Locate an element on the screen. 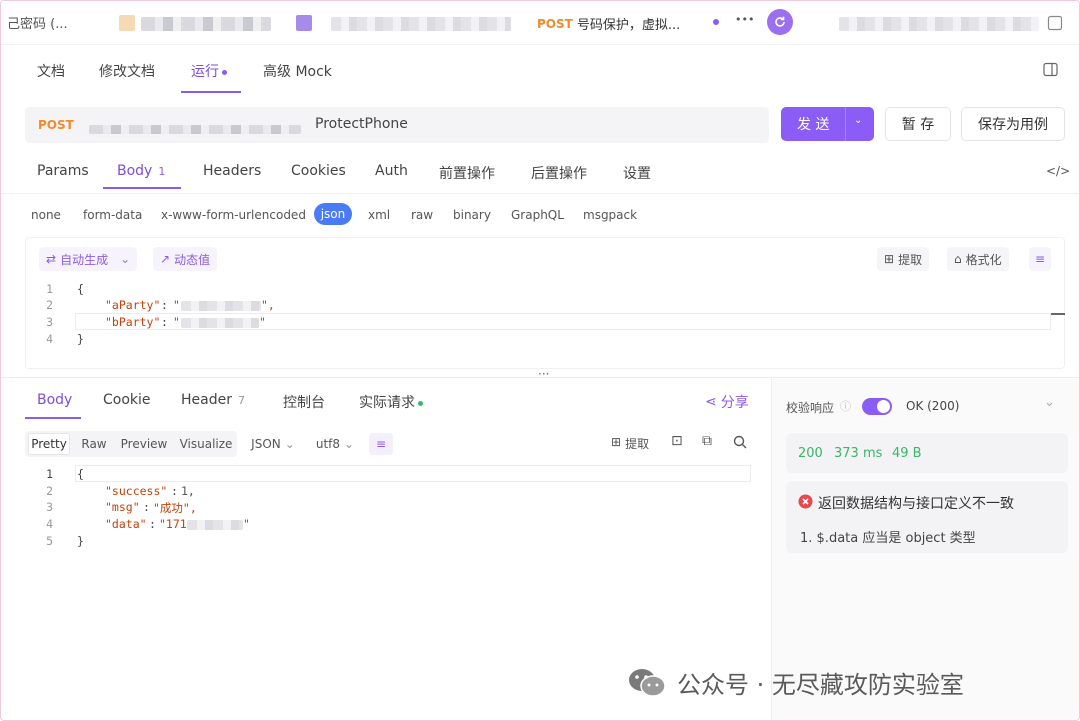 The width and height of the screenshot is (1080, 721). tab-pre-operations: 前置操作 is located at coordinates (467, 173).